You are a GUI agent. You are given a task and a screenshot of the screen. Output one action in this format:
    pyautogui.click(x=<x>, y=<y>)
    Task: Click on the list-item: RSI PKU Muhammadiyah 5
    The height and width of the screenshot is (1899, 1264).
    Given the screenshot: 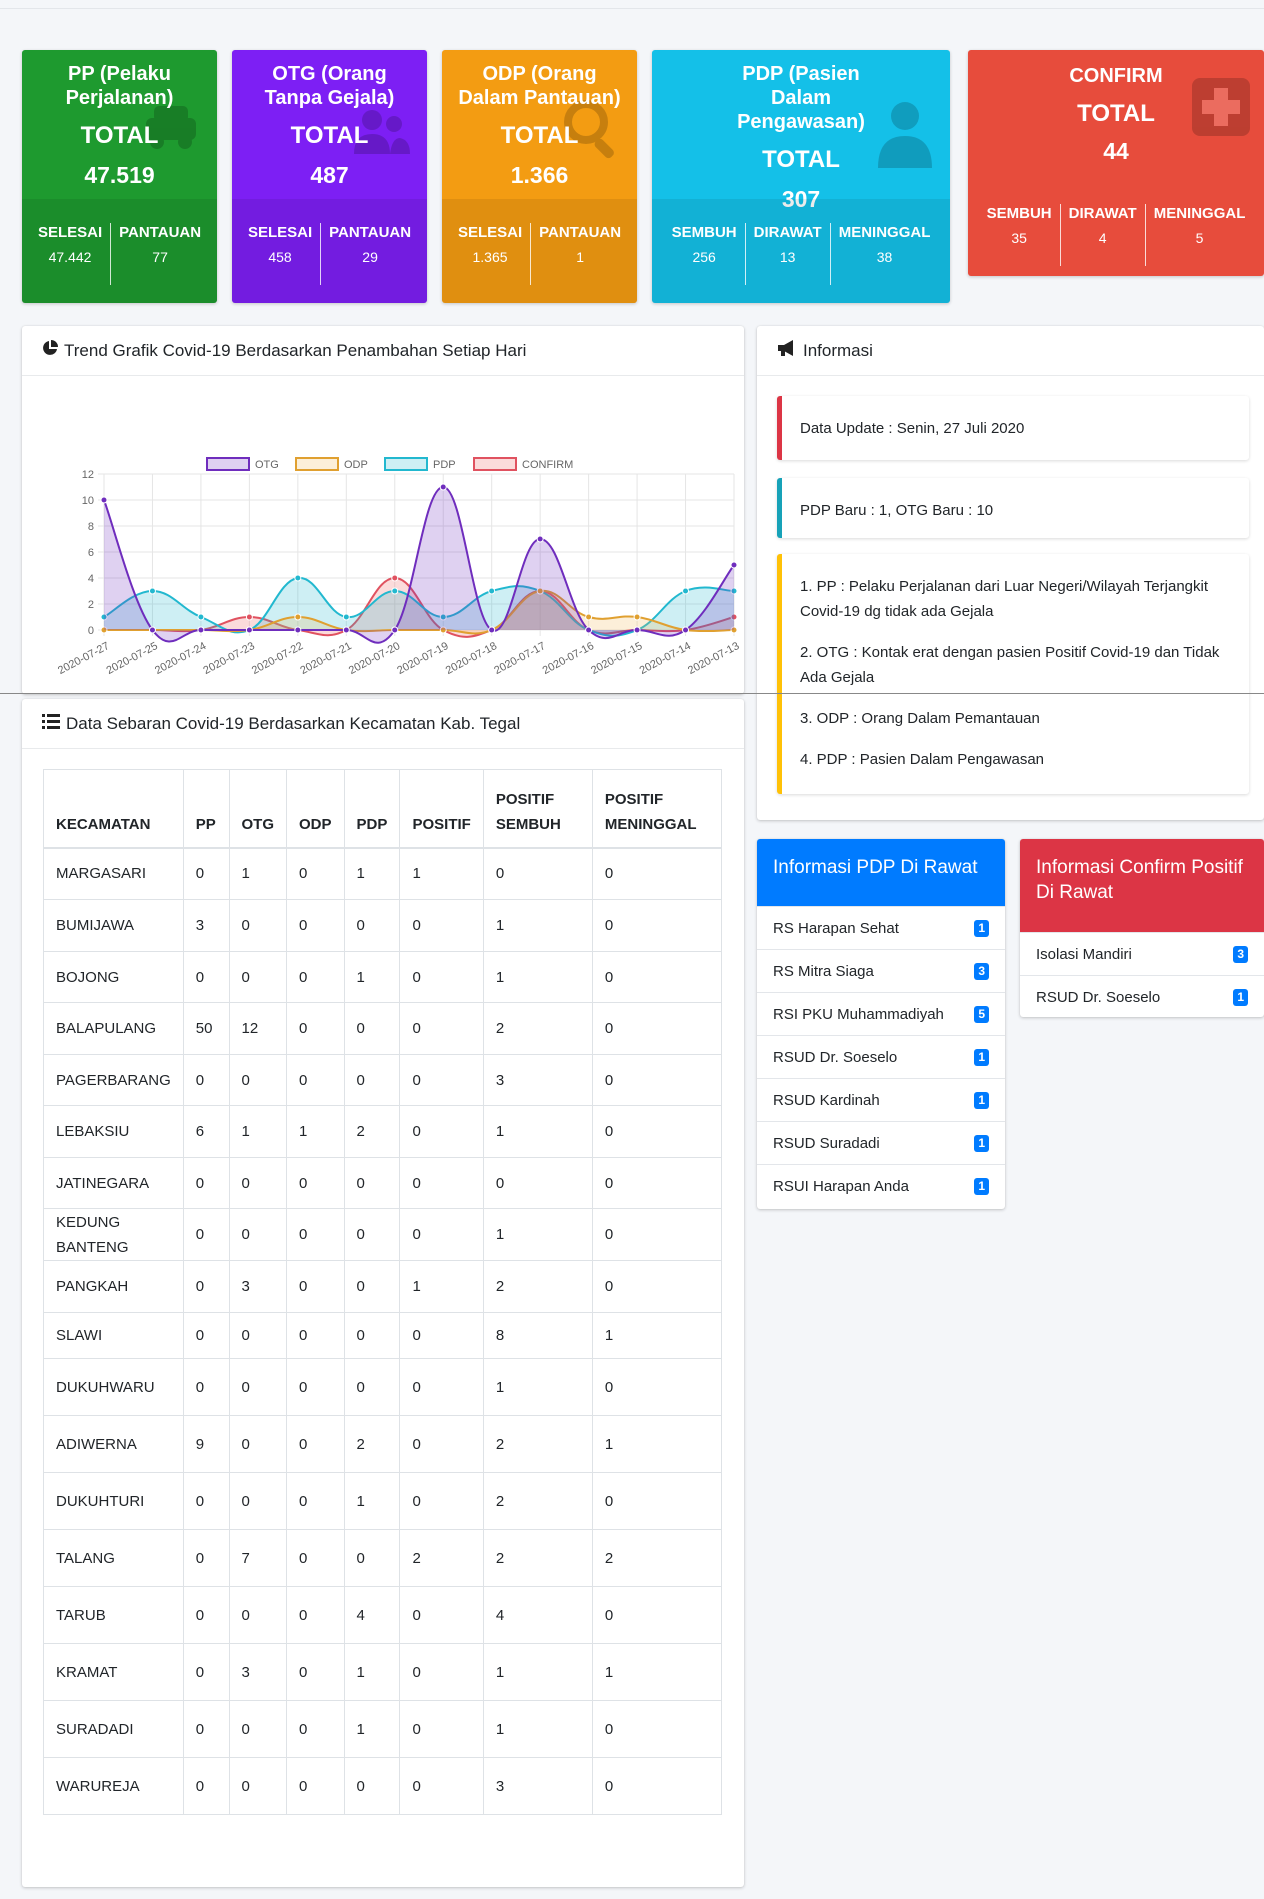 What is the action you would take?
    pyautogui.click(x=881, y=1013)
    